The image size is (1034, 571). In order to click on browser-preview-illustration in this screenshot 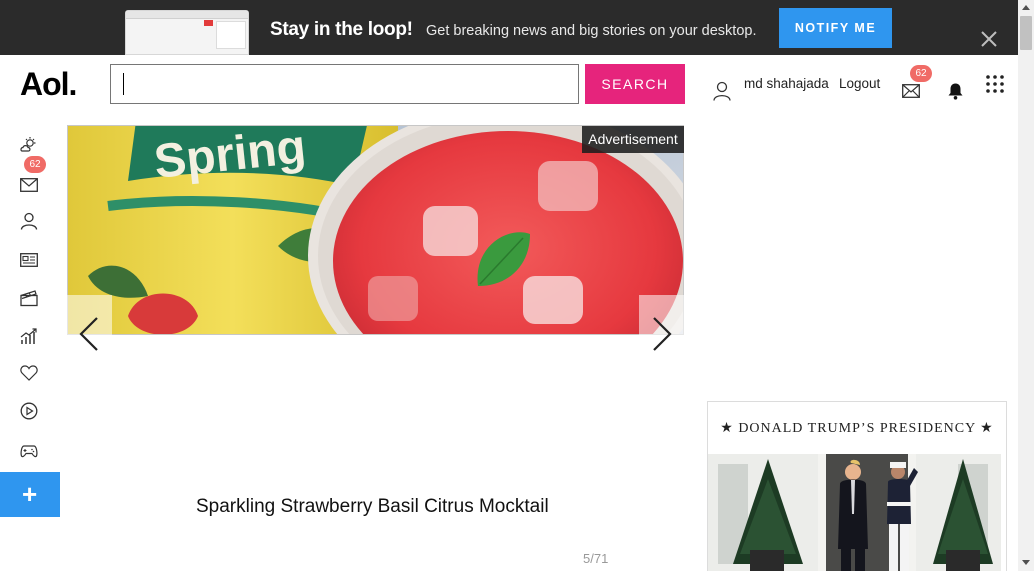, I will do `click(187, 32)`.